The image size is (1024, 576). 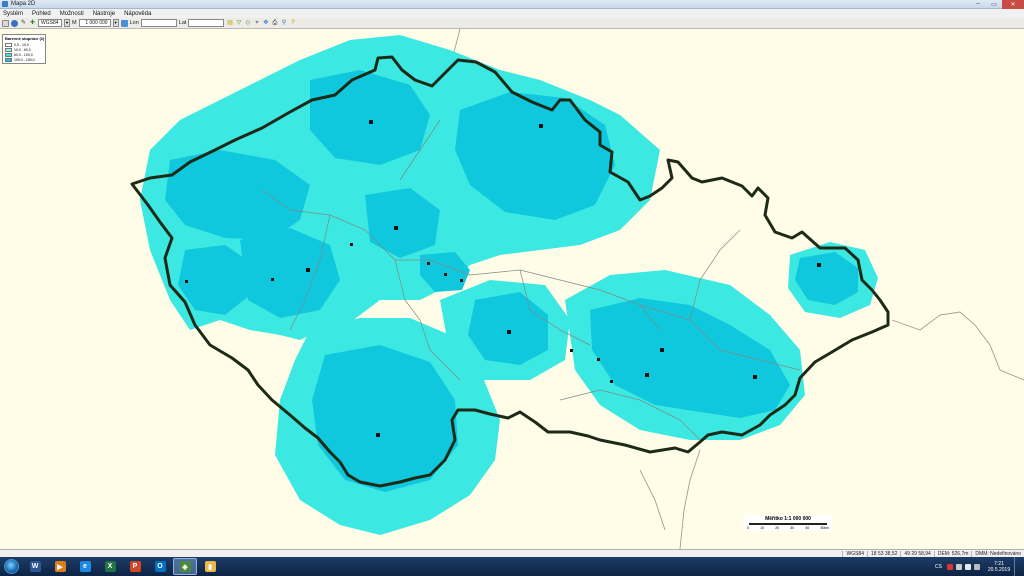 I want to click on scale-tick: 20, so click(x=777, y=528).